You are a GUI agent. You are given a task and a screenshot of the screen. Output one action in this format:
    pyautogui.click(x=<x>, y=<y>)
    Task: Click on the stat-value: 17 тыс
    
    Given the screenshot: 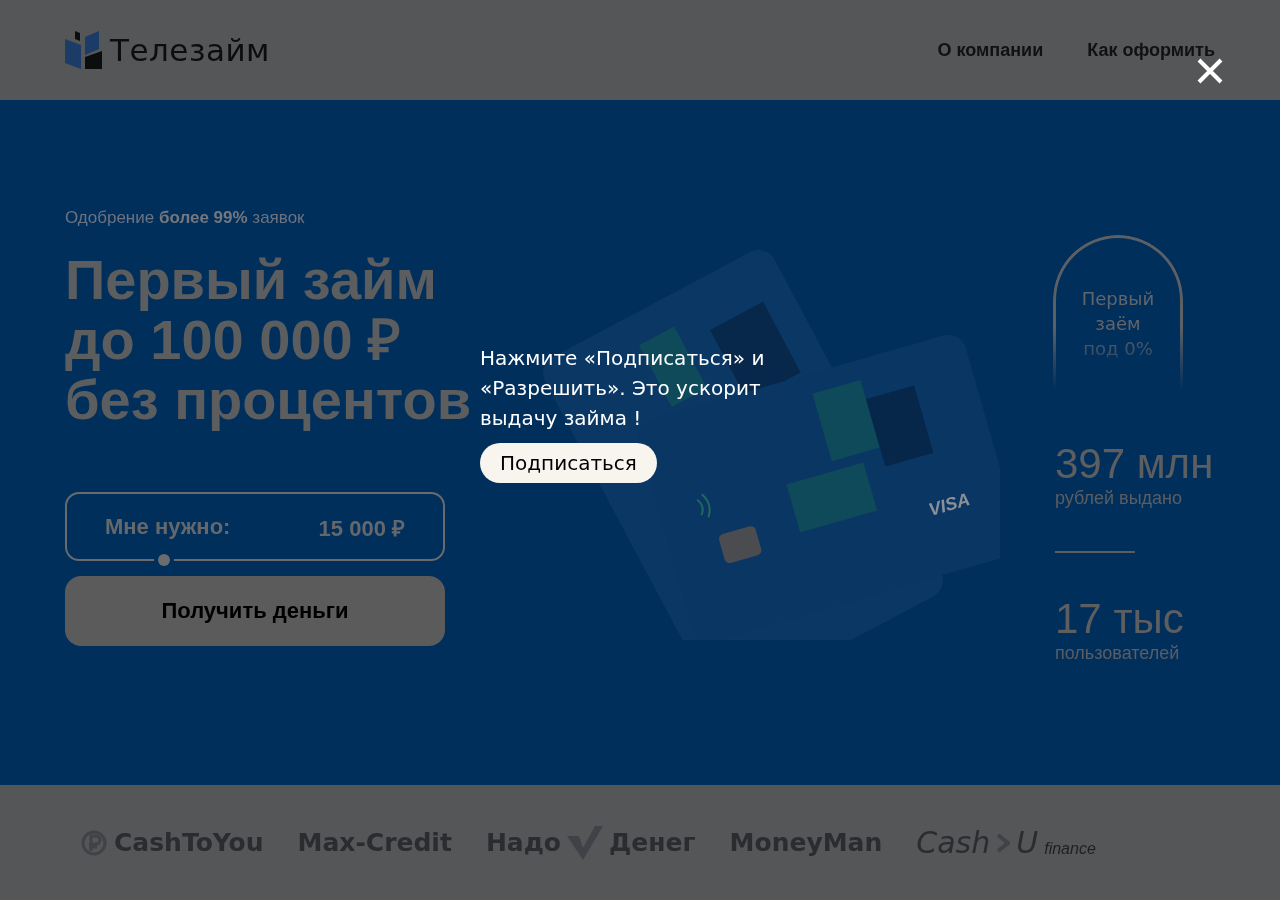 What is the action you would take?
    pyautogui.click(x=1120, y=619)
    